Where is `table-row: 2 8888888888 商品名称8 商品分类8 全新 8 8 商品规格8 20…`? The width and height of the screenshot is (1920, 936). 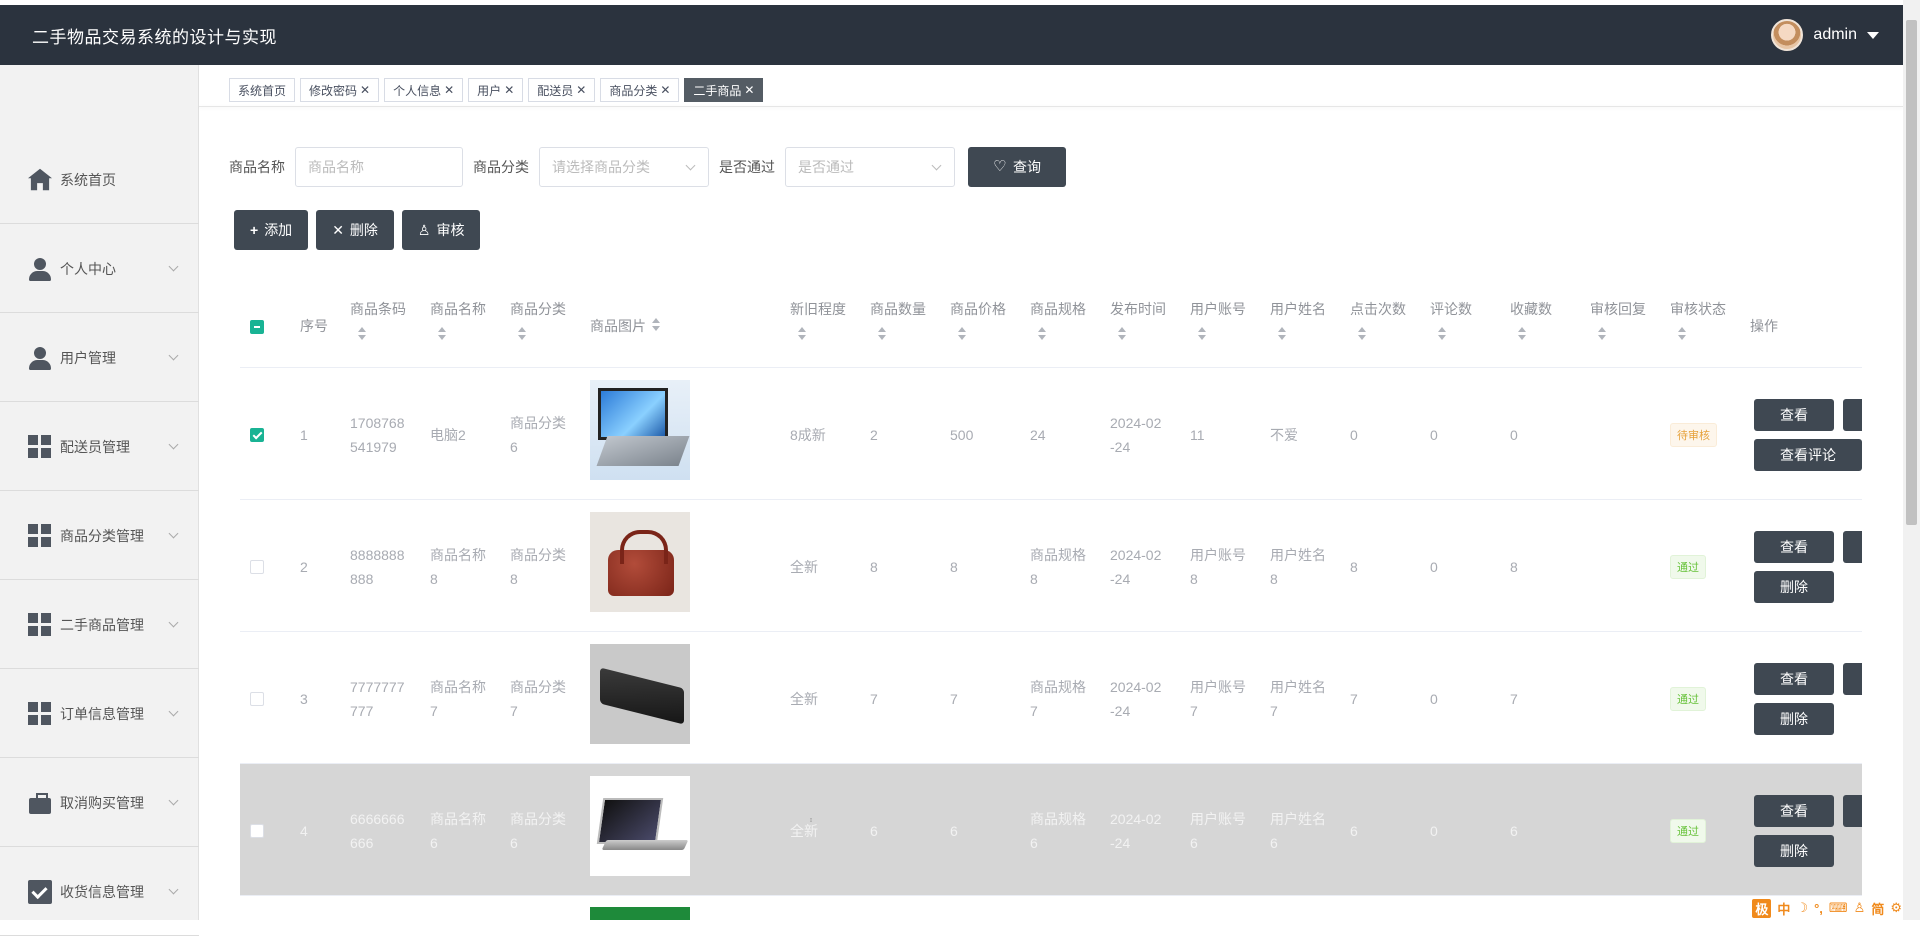
table-row: 2 8888888888 商品名称8 商品分类8 全新 8 8 商品规格8 20… is located at coordinates (1051, 566).